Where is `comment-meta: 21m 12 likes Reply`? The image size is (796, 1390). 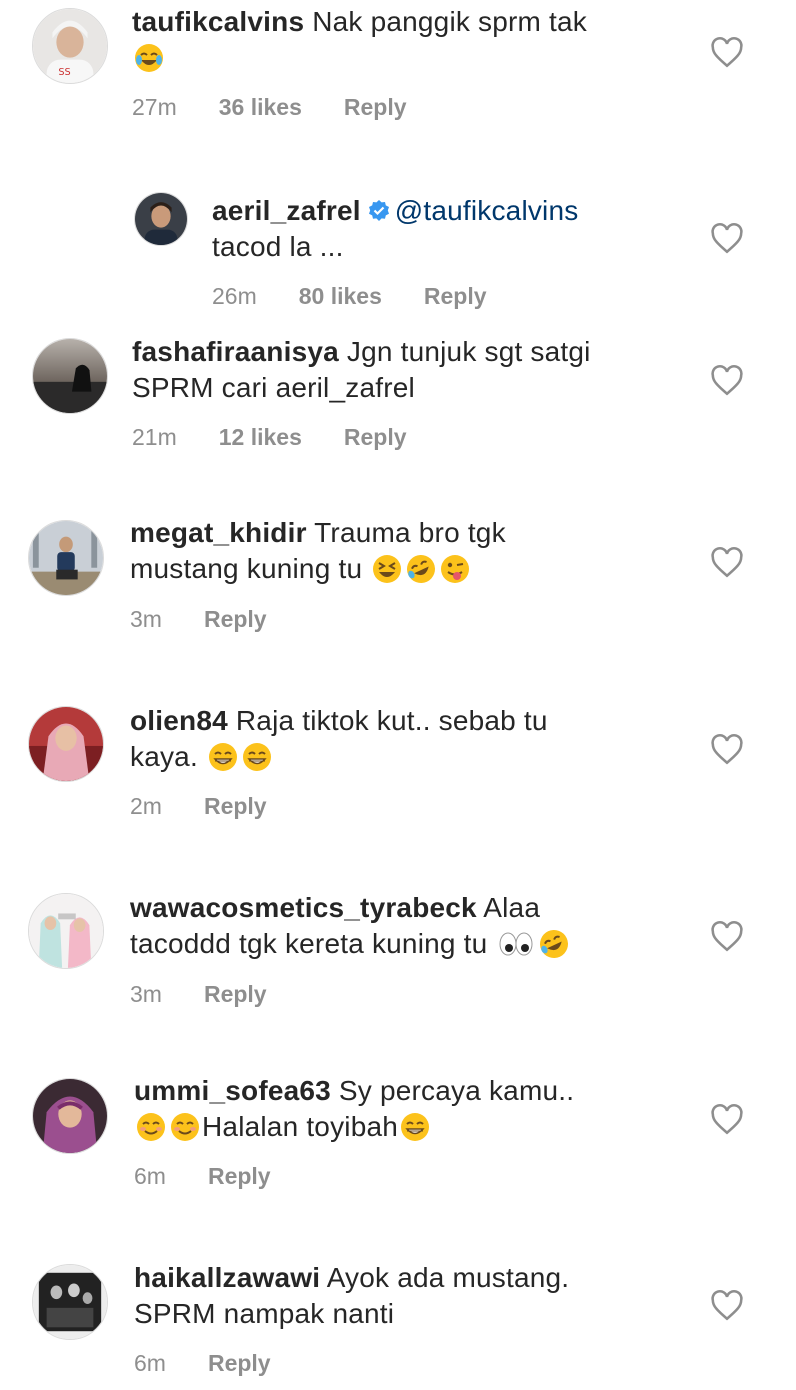 comment-meta: 21m 12 likes Reply is located at coordinates (290, 437).